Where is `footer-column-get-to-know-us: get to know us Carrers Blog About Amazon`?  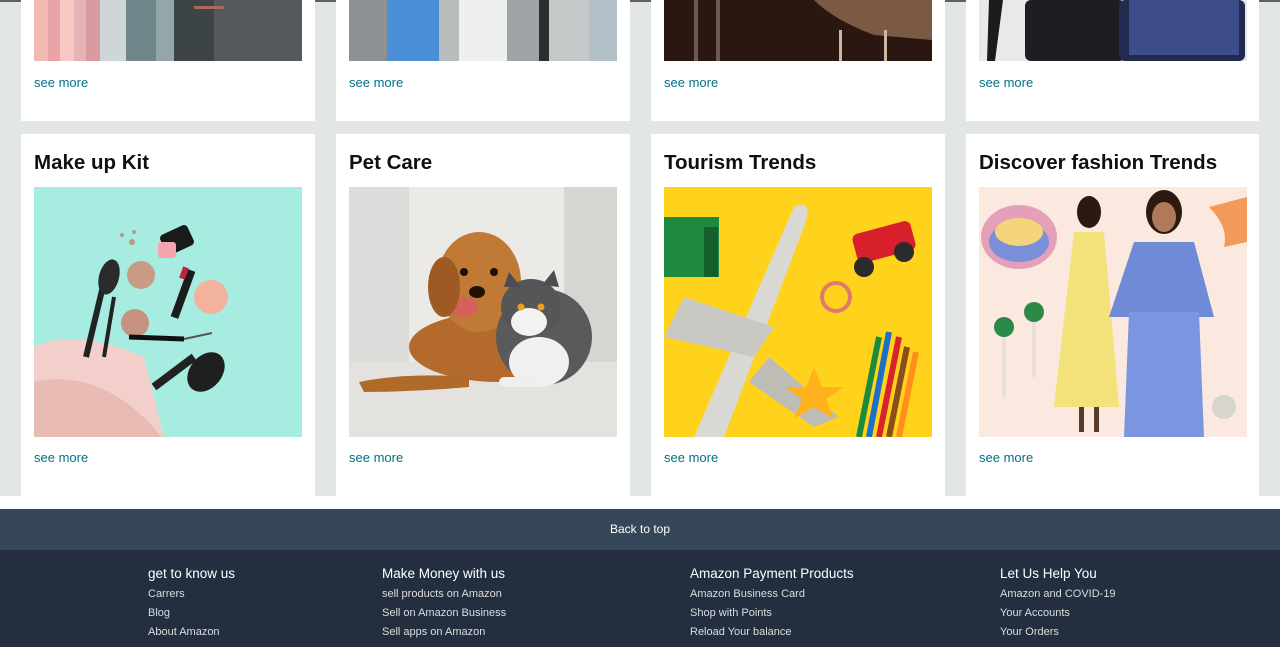
footer-column-get-to-know-us: get to know us Carrers Blog About Amazon is located at coordinates (191, 605).